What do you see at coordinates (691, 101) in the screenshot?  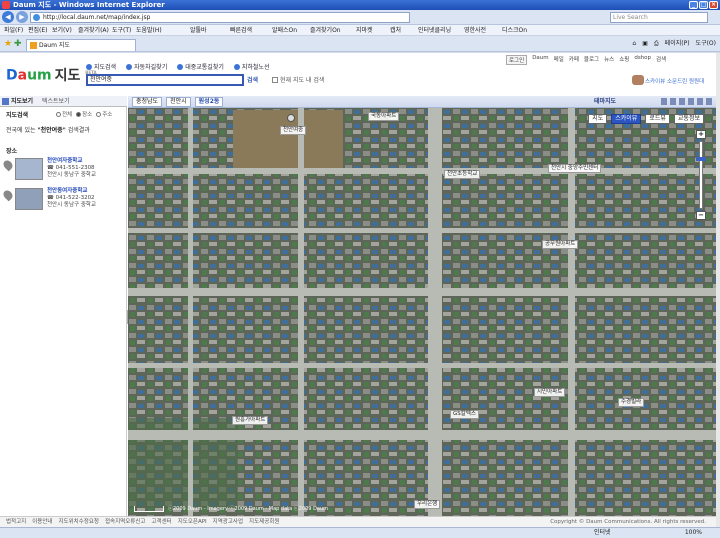 I see `save-icon` at bounding box center [691, 101].